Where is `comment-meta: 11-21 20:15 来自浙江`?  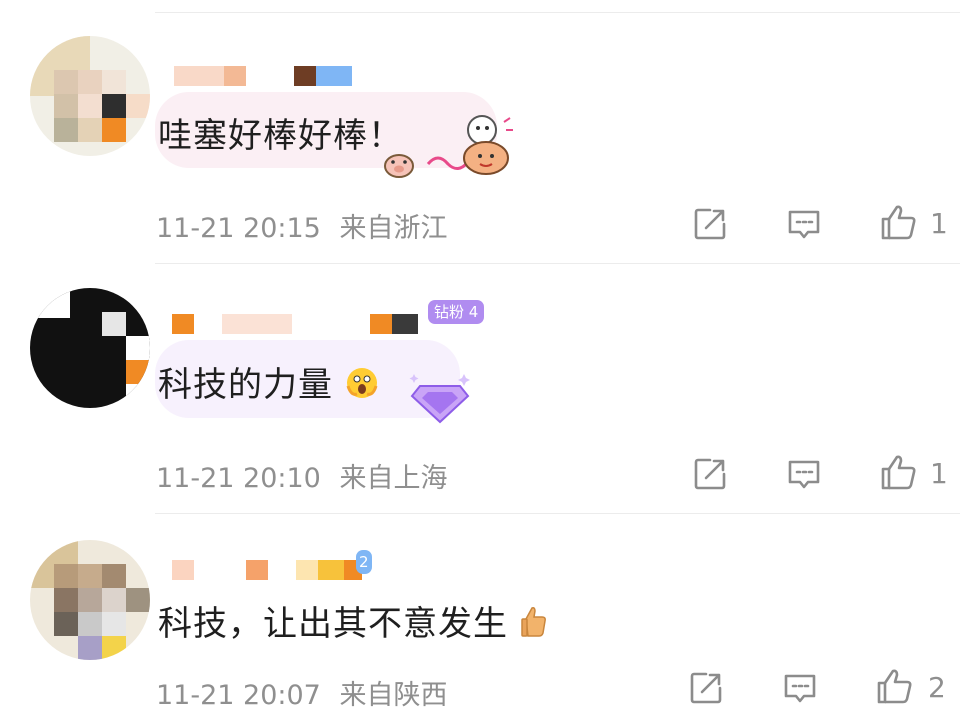
comment-meta: 11-21 20:15 来自浙江 is located at coordinates (301, 225).